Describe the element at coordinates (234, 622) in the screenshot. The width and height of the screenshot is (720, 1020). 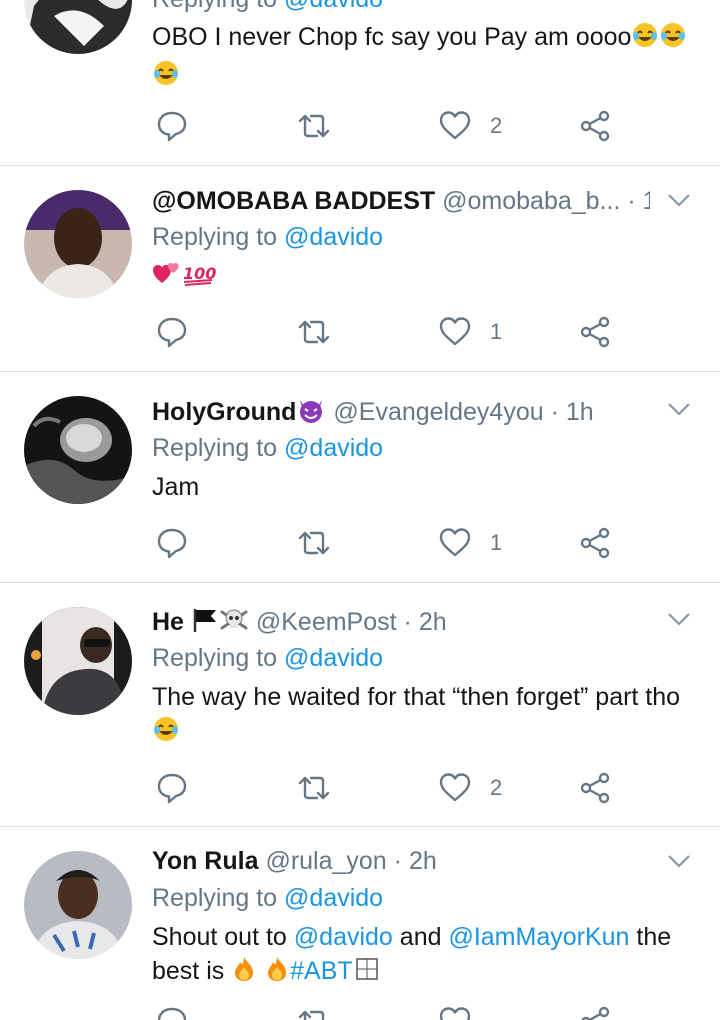
I see `skull-crossbones-emoji` at that location.